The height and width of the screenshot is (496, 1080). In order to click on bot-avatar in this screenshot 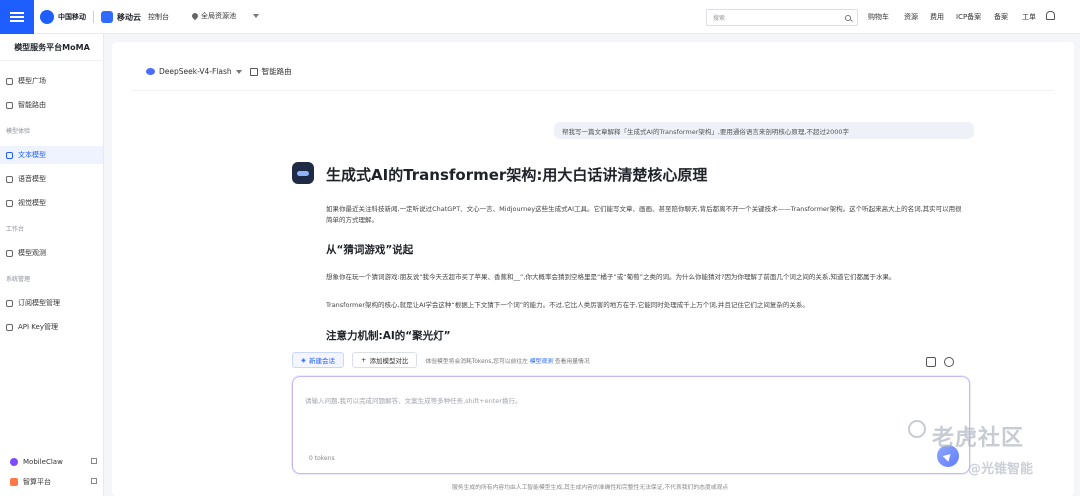, I will do `click(303, 173)`.